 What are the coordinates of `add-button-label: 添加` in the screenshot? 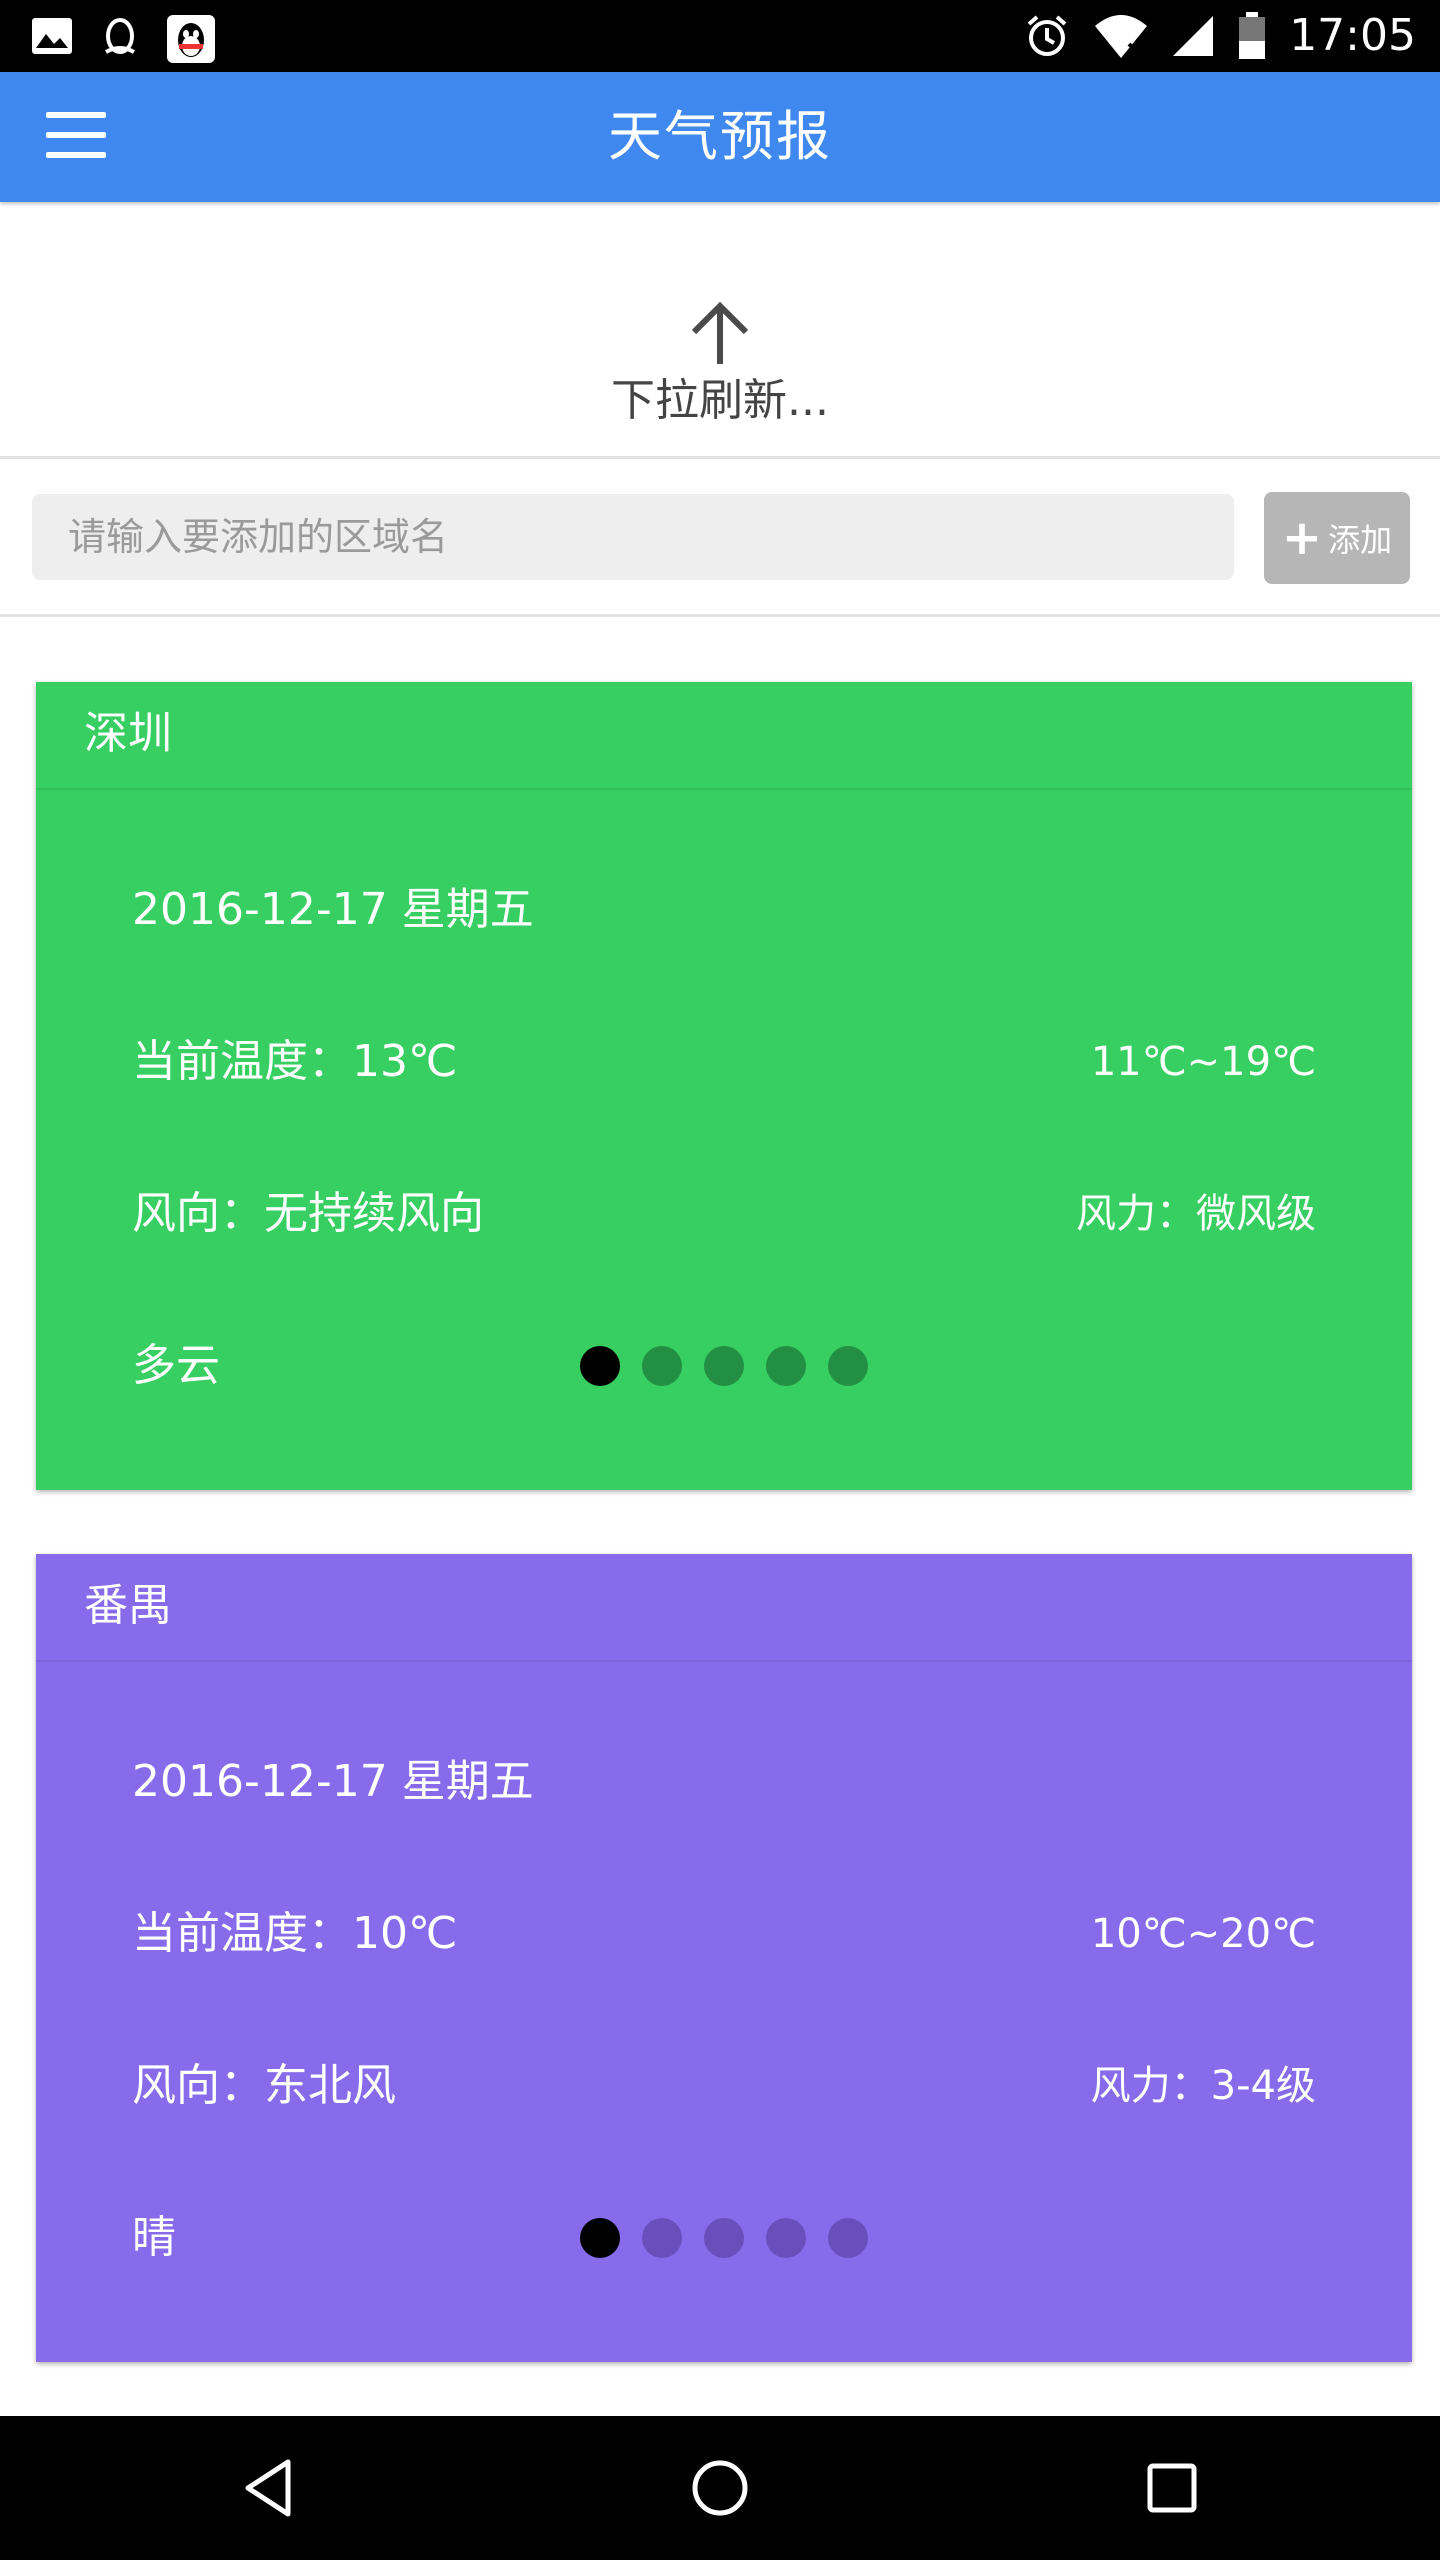 It's located at (1360, 540).